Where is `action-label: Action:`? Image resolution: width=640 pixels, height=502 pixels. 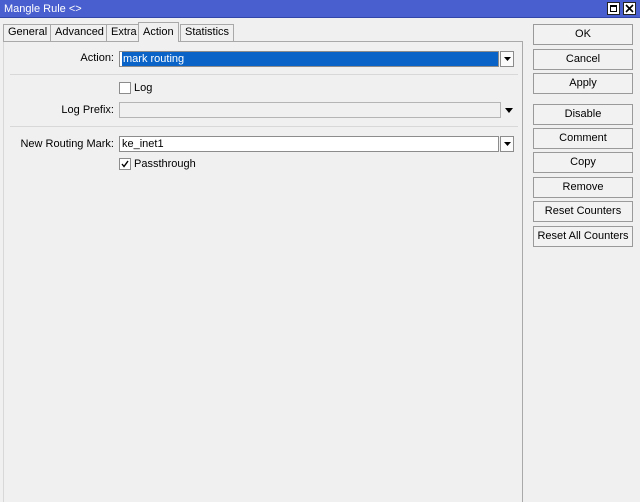
action-label: Action: is located at coordinates (97, 58).